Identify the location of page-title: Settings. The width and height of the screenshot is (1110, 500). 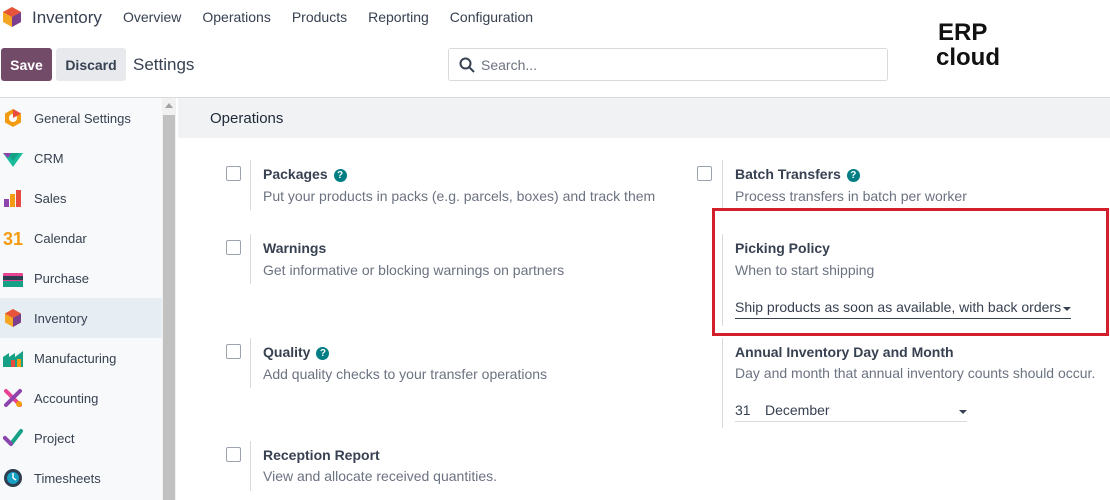
(164, 64).